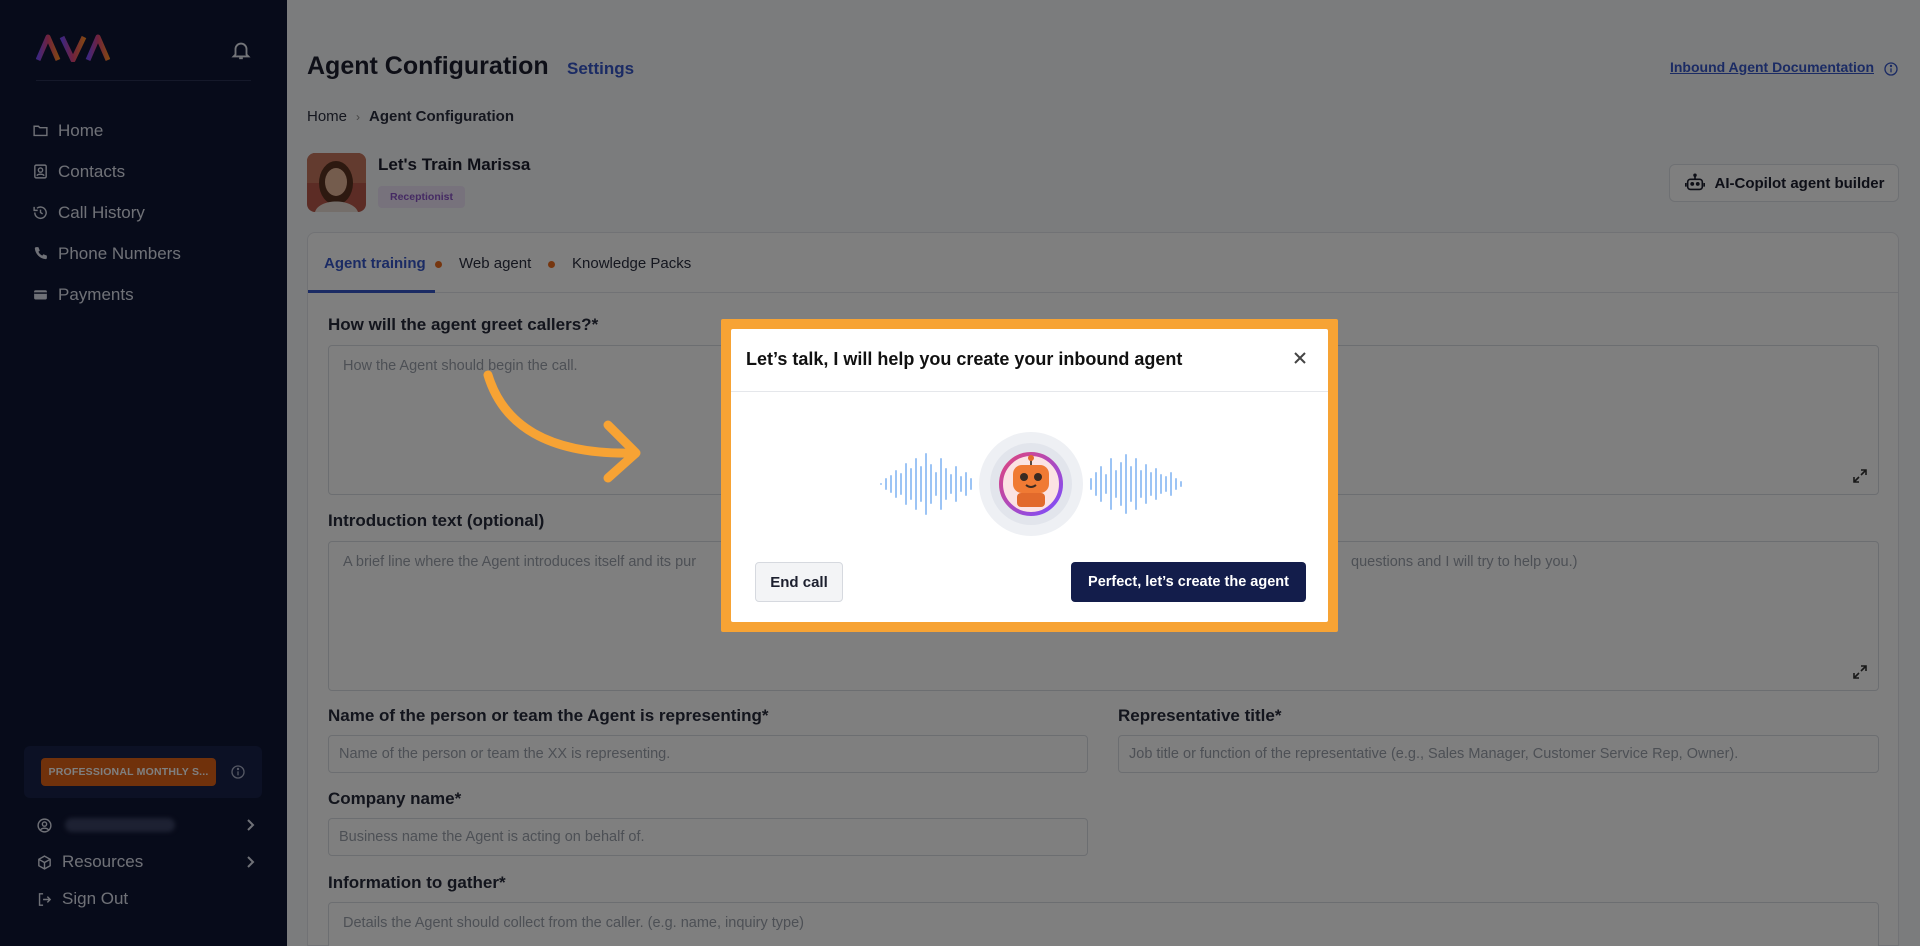 This screenshot has width=1920, height=946. Describe the element at coordinates (1029, 391) in the screenshot. I see `modal-divider` at that location.